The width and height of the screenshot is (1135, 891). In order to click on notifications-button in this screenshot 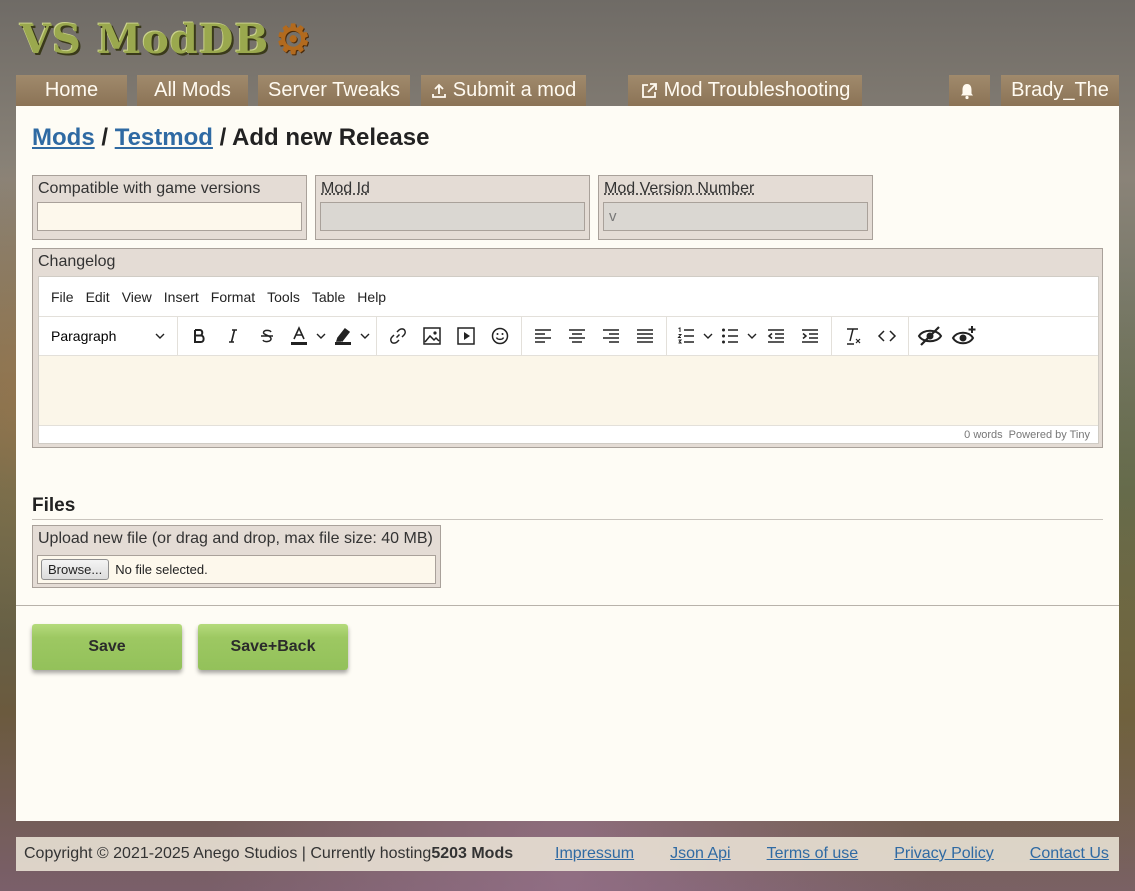, I will do `click(969, 90)`.